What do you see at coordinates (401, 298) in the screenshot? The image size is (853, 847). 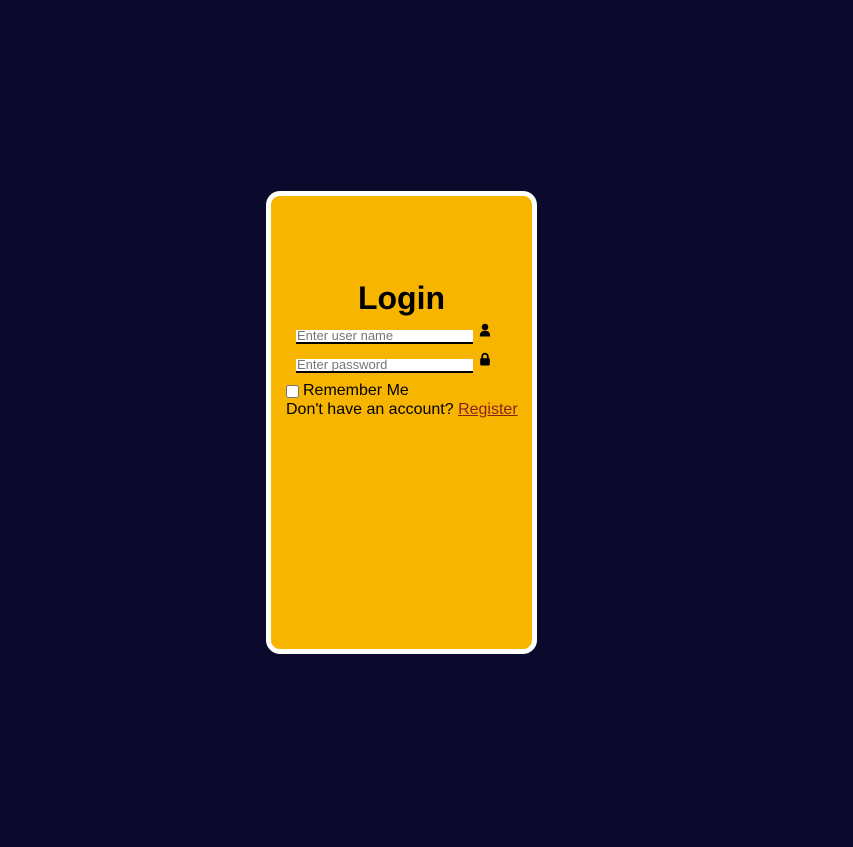 I see `login-title: Login` at bounding box center [401, 298].